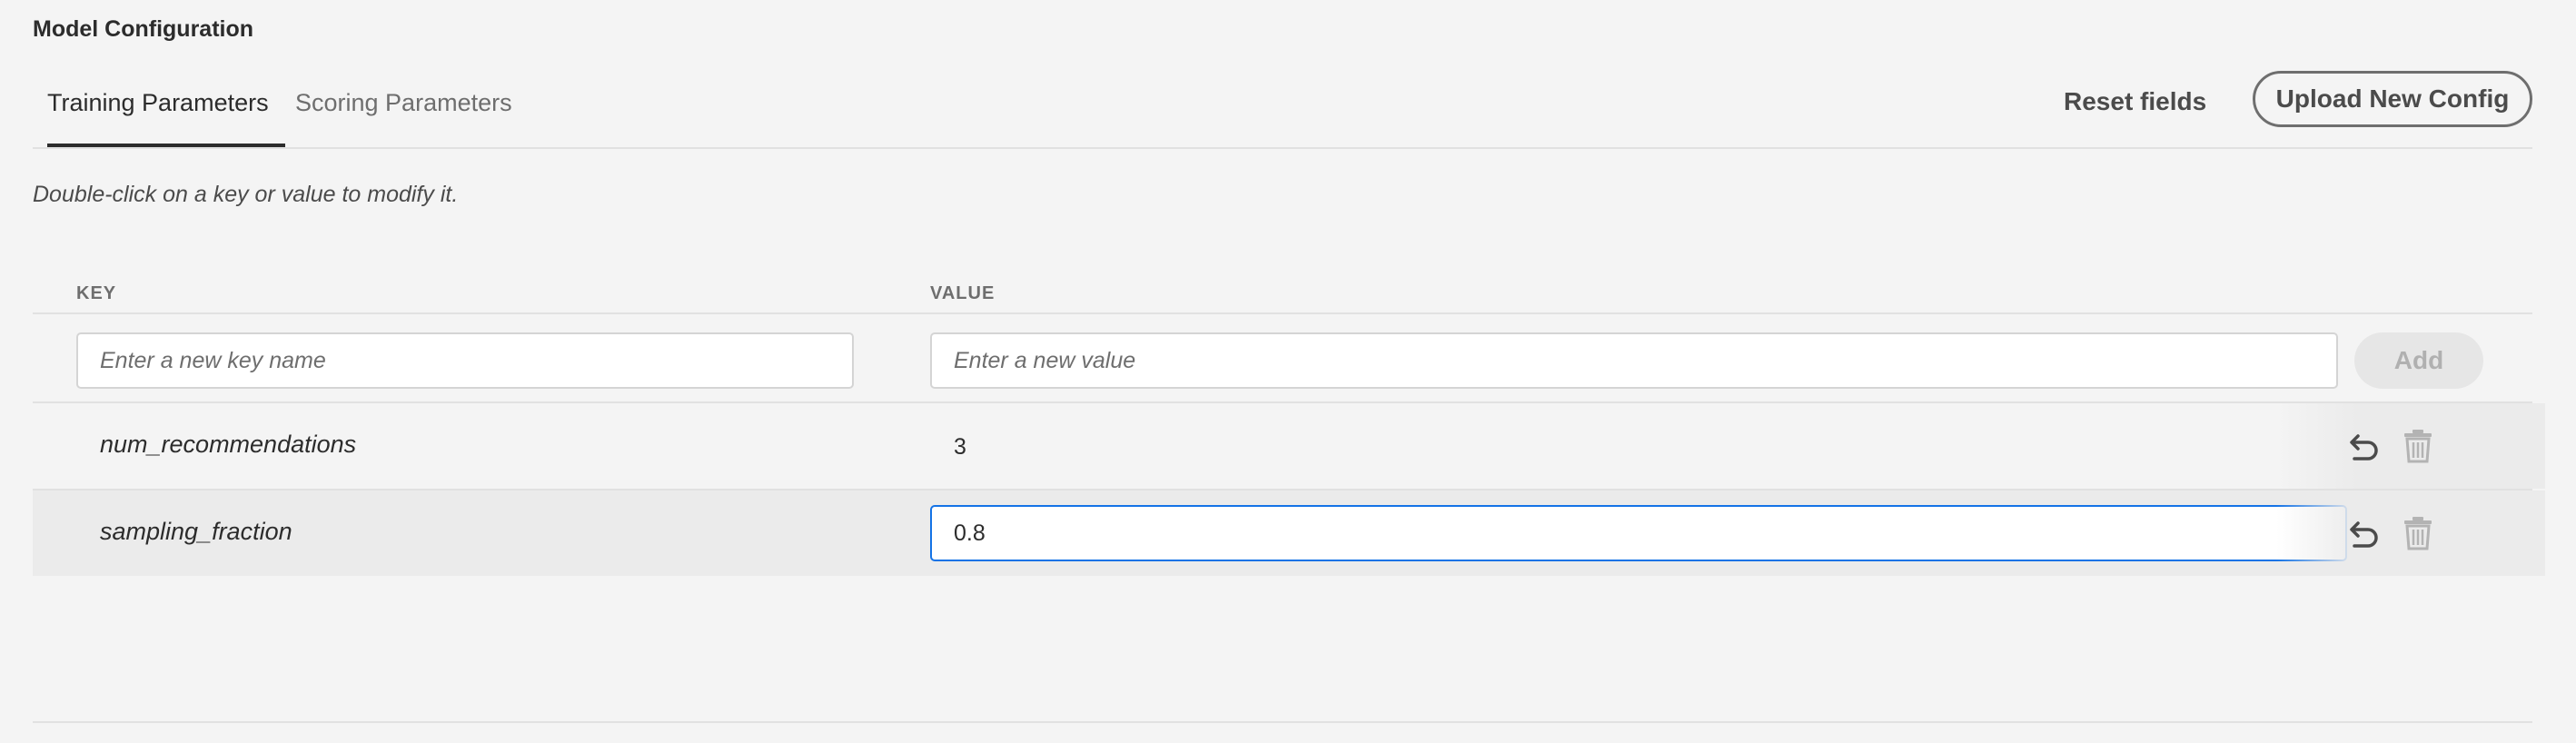 The width and height of the screenshot is (2576, 743). What do you see at coordinates (963, 293) in the screenshot?
I see `column-header-value: VALUE` at bounding box center [963, 293].